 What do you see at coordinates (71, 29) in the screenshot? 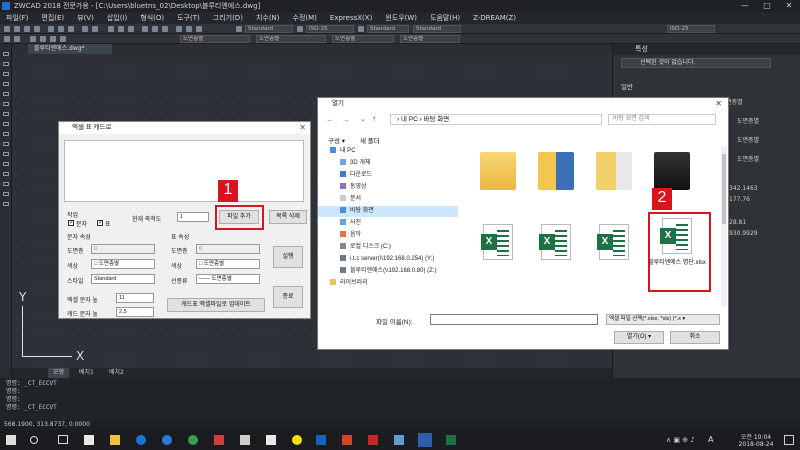
I see `paste-icon` at bounding box center [71, 29].